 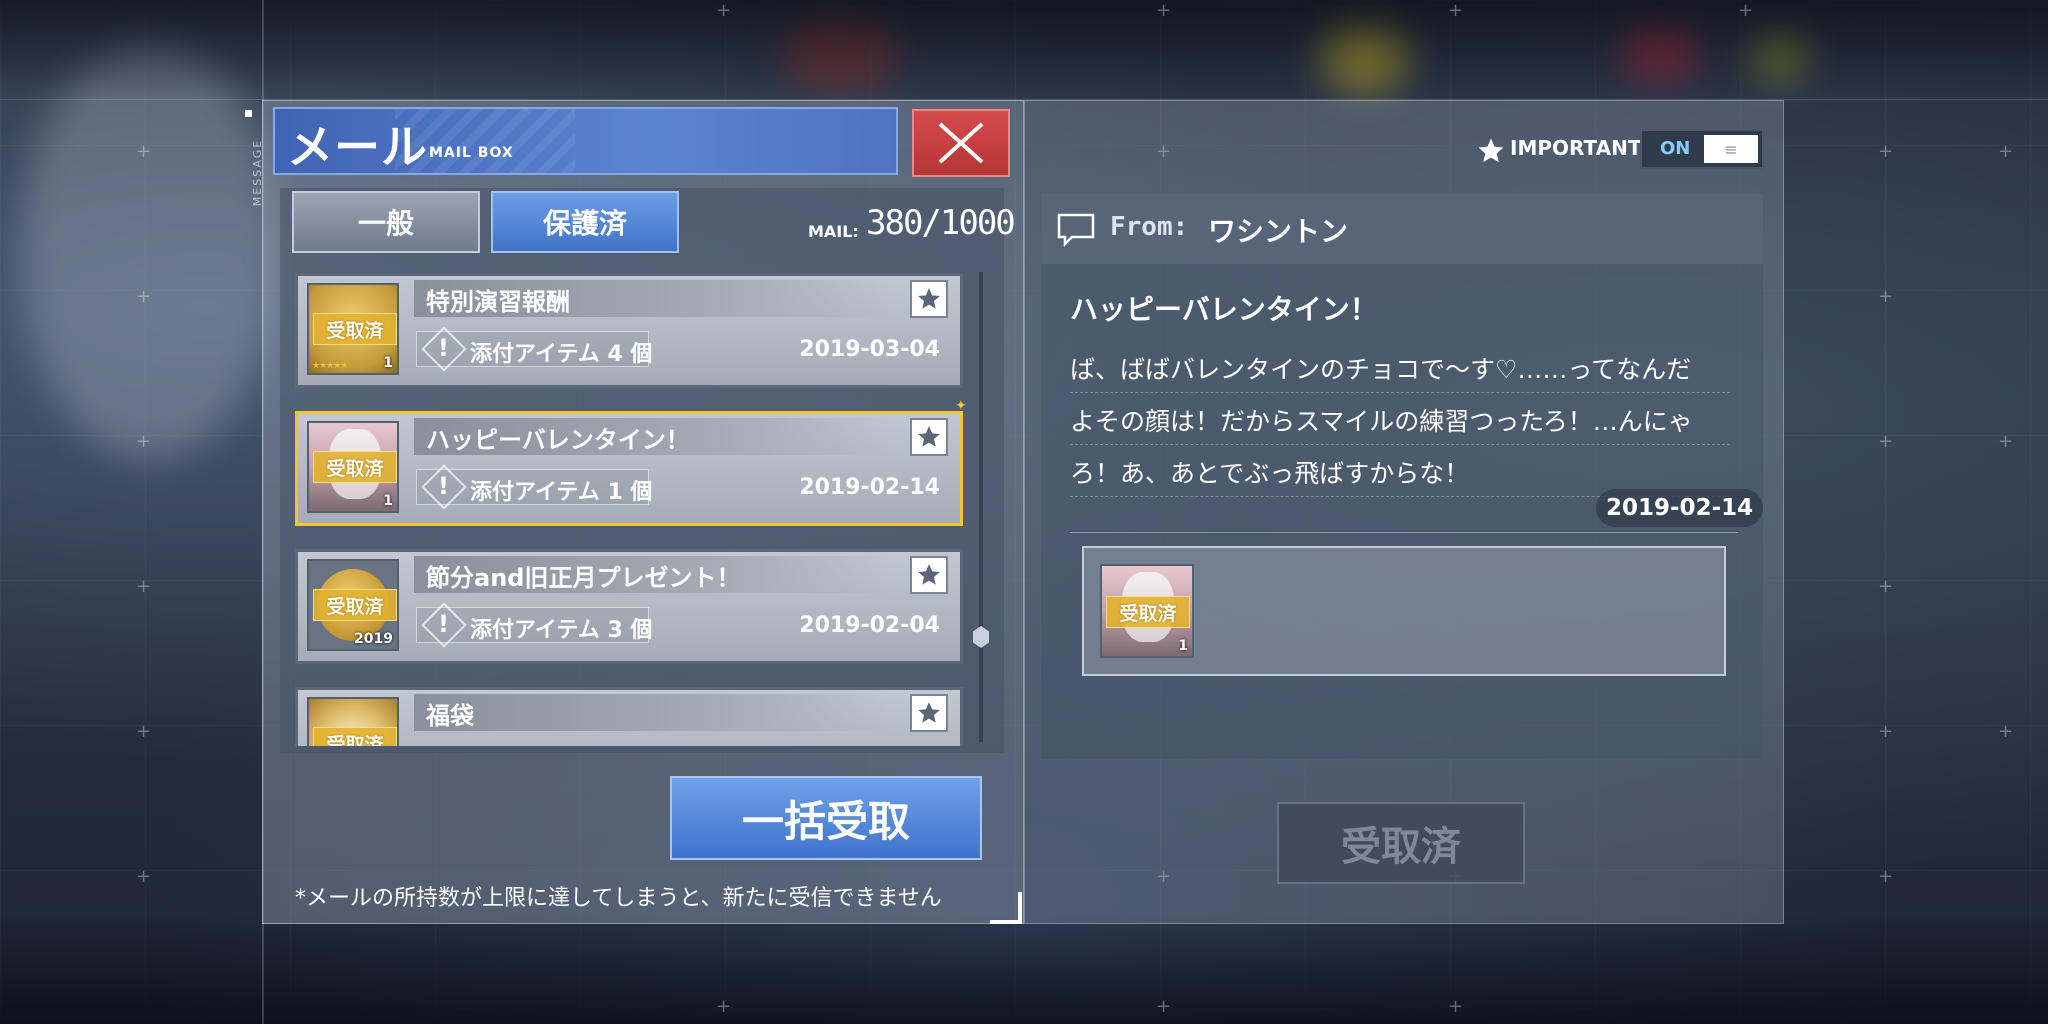 What do you see at coordinates (357, 147) in the screenshot?
I see `page-title: メール` at bounding box center [357, 147].